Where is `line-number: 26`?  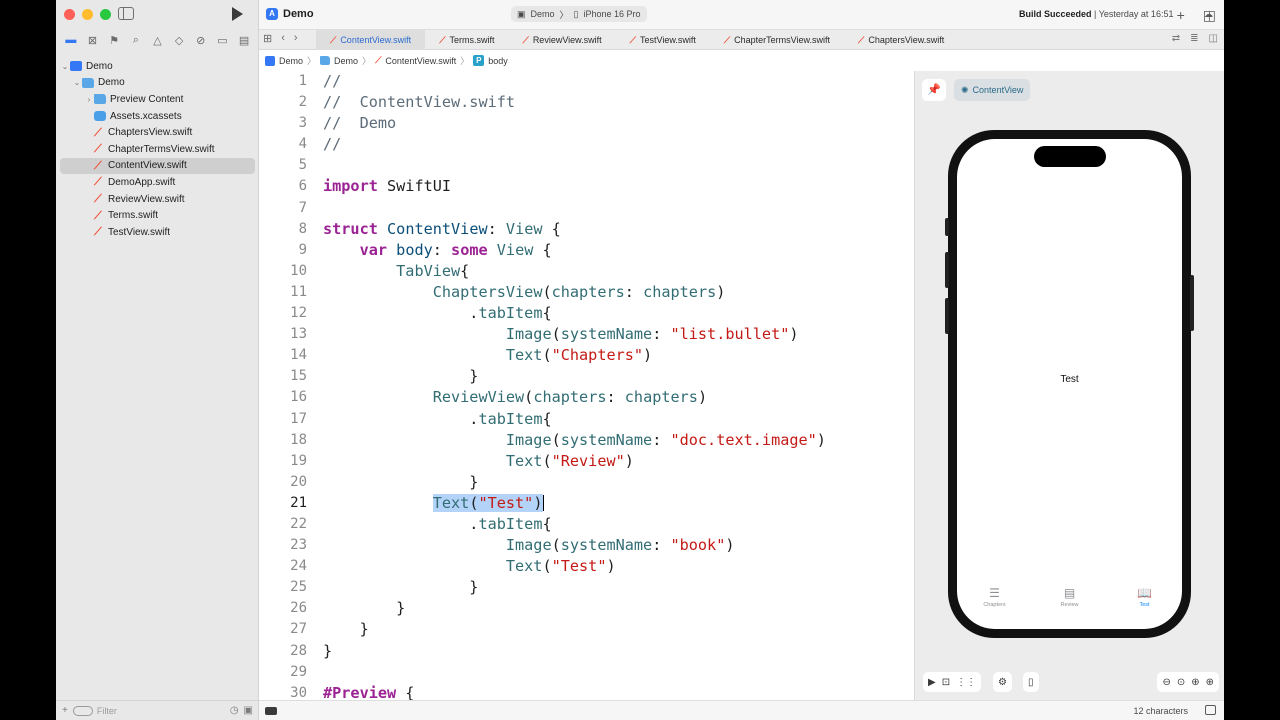
line-number: 26 is located at coordinates (283, 608).